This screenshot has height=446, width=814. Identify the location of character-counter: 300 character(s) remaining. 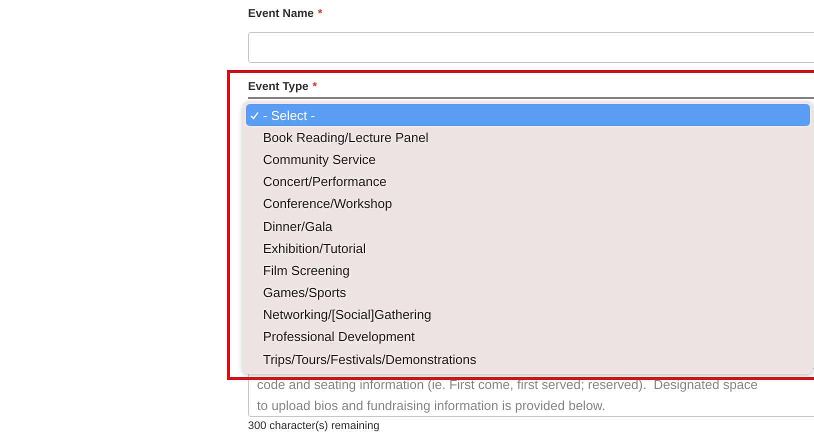
(314, 427).